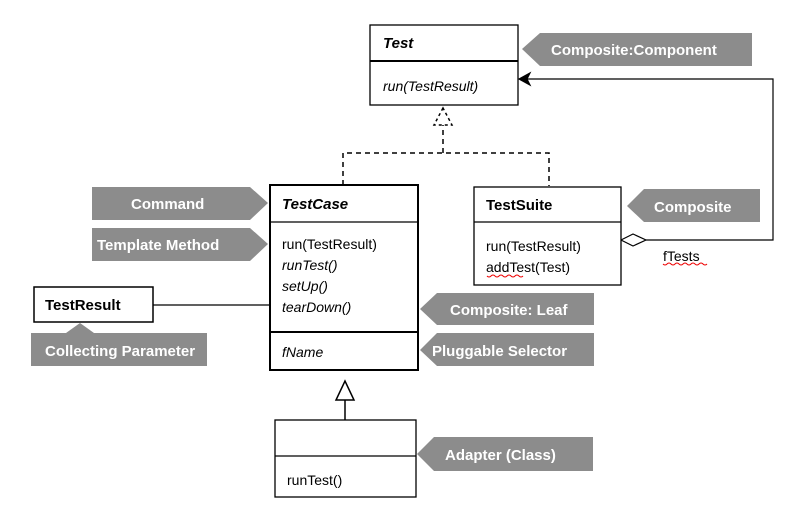  What do you see at coordinates (120, 351) in the screenshot?
I see `tag-label: Collecting Parameter` at bounding box center [120, 351].